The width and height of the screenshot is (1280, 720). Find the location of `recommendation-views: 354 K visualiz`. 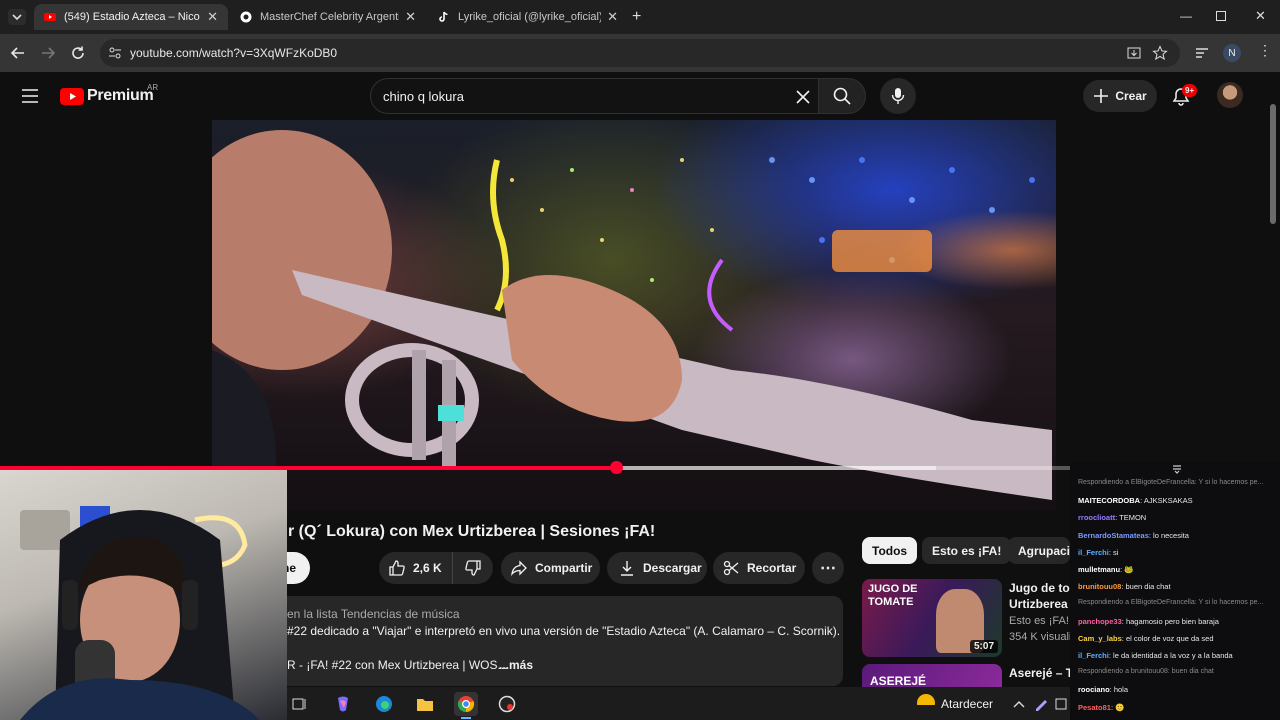

recommendation-views: 354 K visualiz is located at coordinates (1040, 637).